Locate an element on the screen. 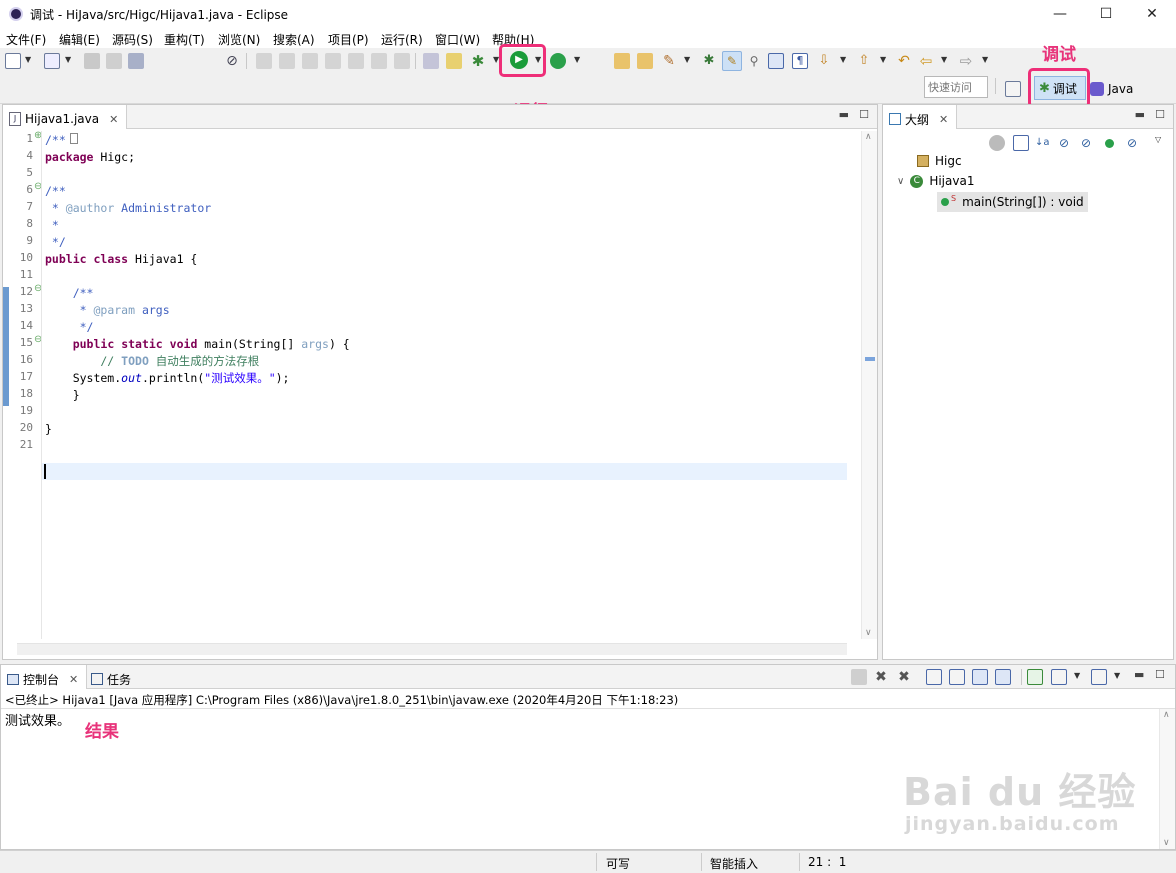 This screenshot has height=873, width=1176. back-icon: ⇦ is located at coordinates (926, 61).